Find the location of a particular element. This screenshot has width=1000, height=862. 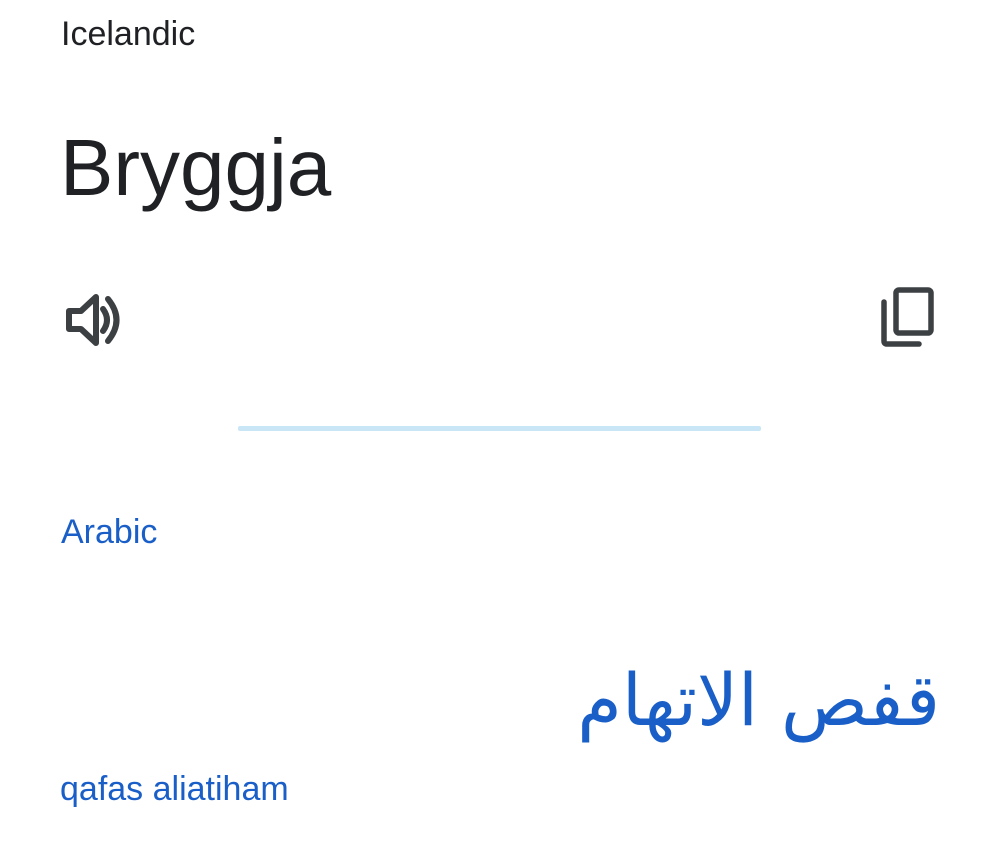

section-divider is located at coordinates (499, 428).